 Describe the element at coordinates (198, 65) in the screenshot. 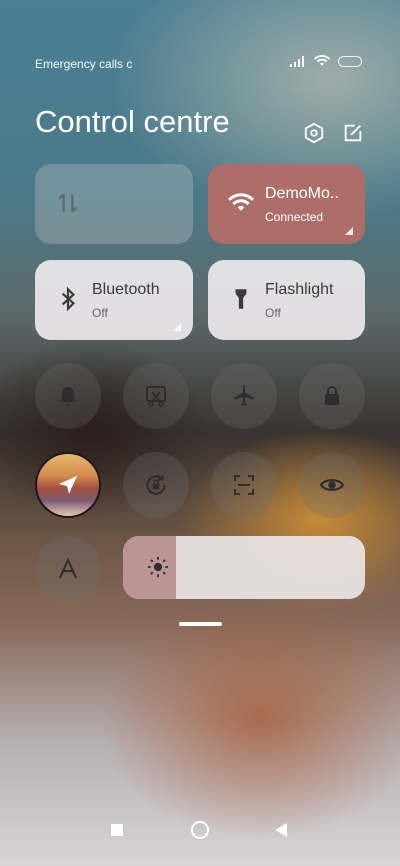

I see `status-bar: Emergency calls c` at that location.